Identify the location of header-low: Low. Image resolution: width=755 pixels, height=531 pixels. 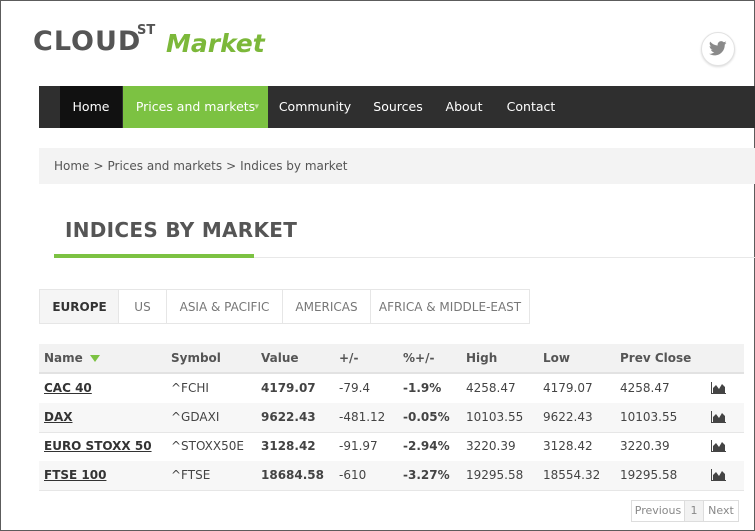
(556, 358).